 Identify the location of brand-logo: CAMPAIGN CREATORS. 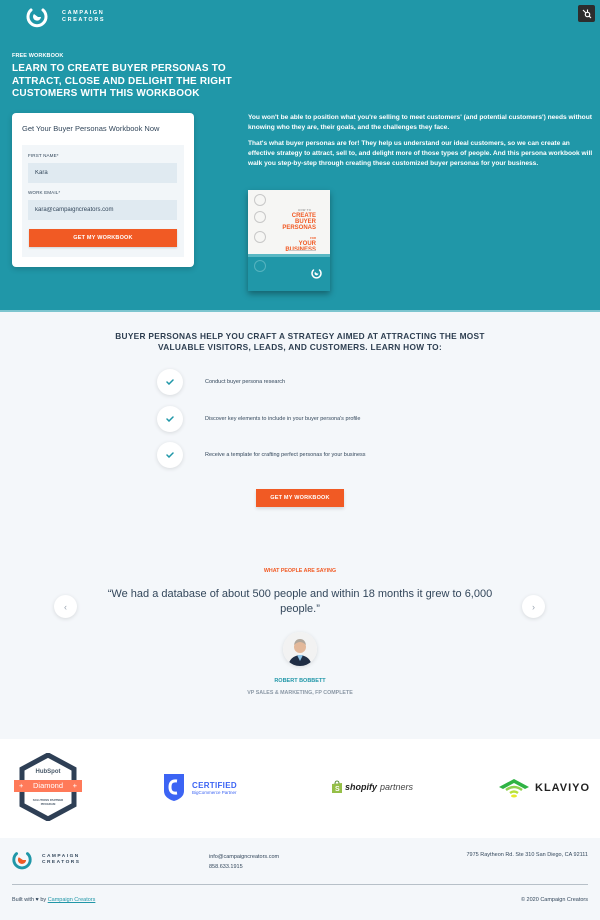
(65, 17).